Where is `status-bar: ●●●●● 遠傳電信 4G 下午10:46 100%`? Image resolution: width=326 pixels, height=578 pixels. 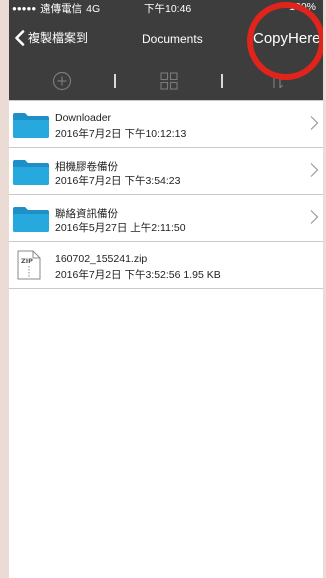
status-bar: ●●●●● 遠傳電信 4G 下午10:46 100% is located at coordinates (166, 8).